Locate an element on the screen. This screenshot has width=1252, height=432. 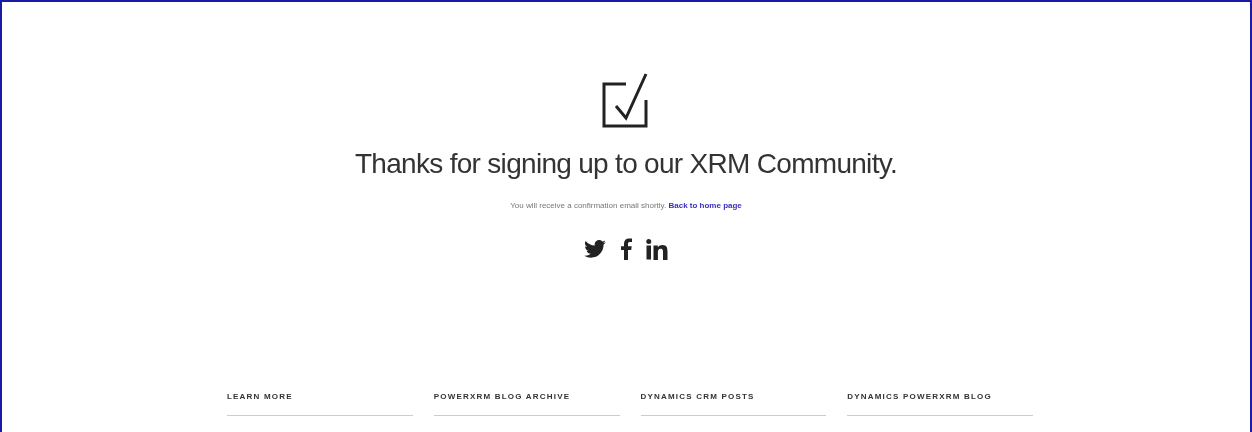
home-page-link: Back to home page is located at coordinates (705, 205).